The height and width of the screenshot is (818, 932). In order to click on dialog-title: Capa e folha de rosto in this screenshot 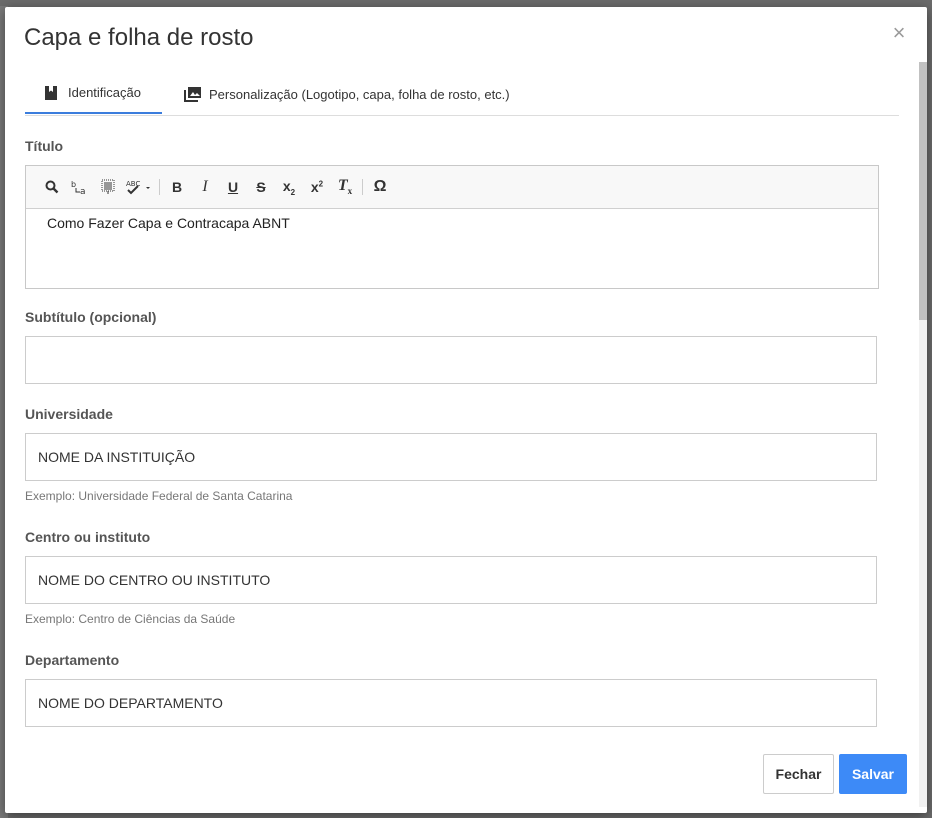, I will do `click(139, 37)`.